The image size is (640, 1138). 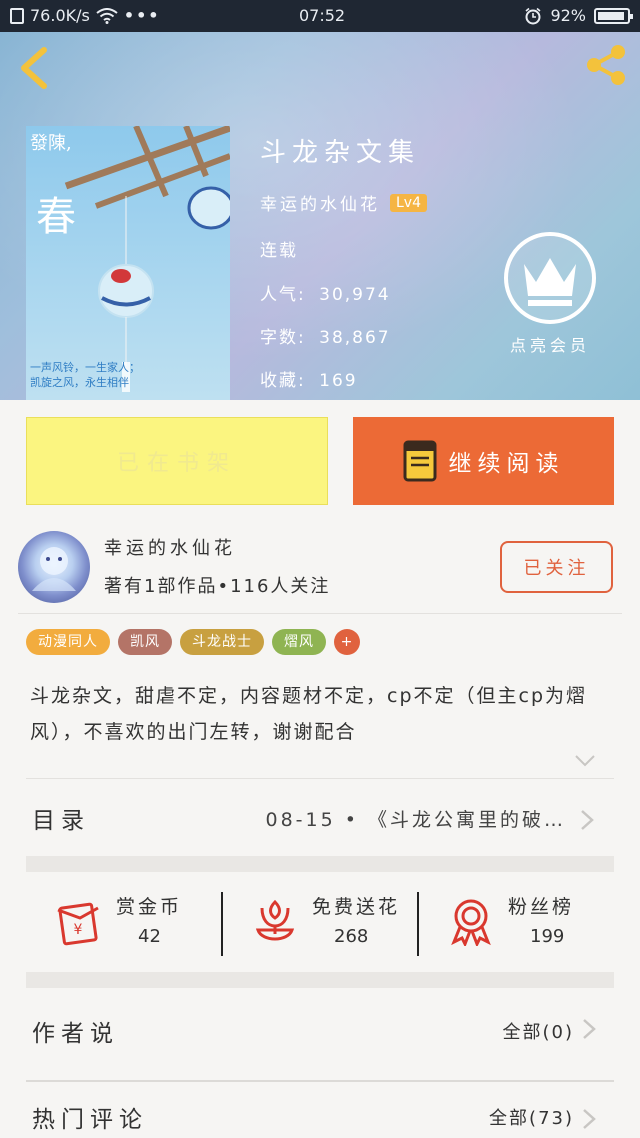 I want to click on battery-percent: 92%, so click(x=568, y=15).